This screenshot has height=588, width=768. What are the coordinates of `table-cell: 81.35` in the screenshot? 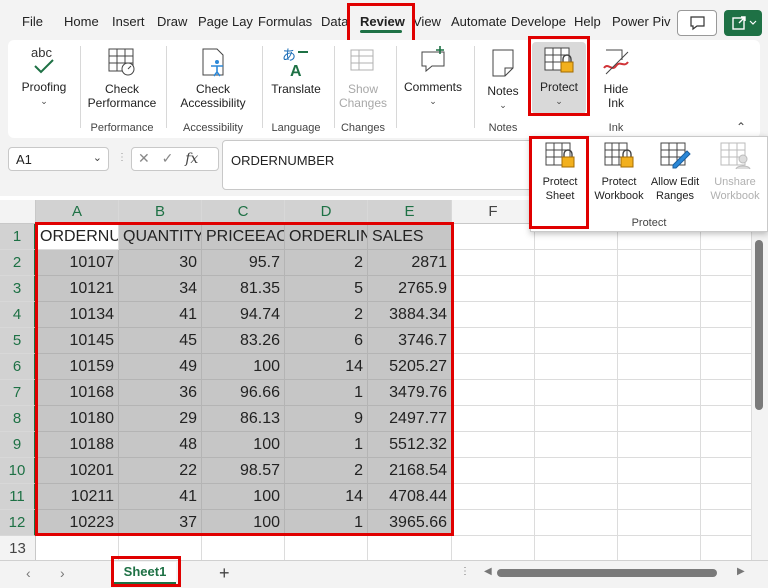 It's located at (243, 289).